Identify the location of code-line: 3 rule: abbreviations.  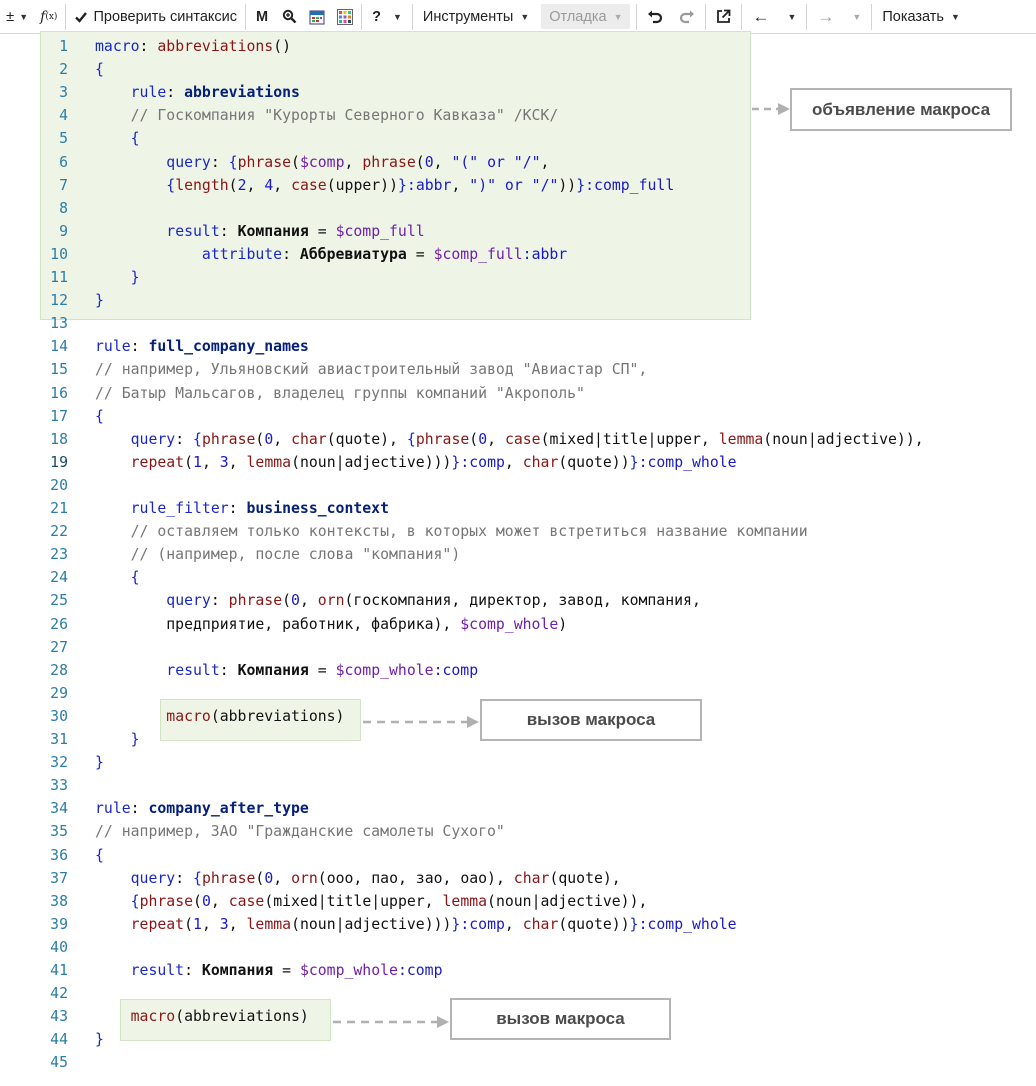
(150, 92).